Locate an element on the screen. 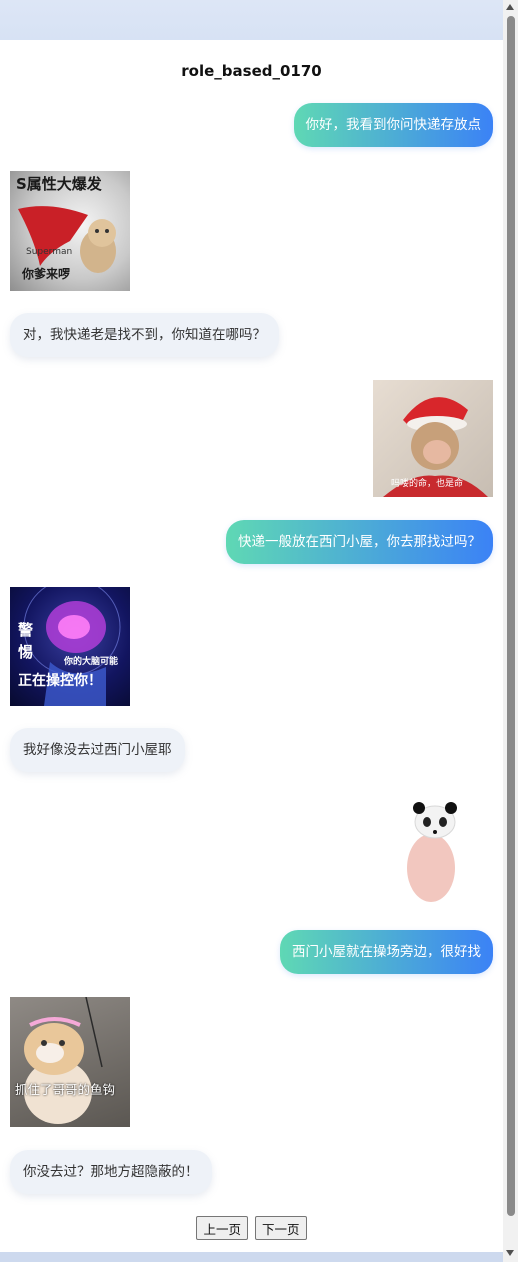 The height and width of the screenshot is (1262, 518). panda-hat-cat-sticker is located at coordinates (433, 851).